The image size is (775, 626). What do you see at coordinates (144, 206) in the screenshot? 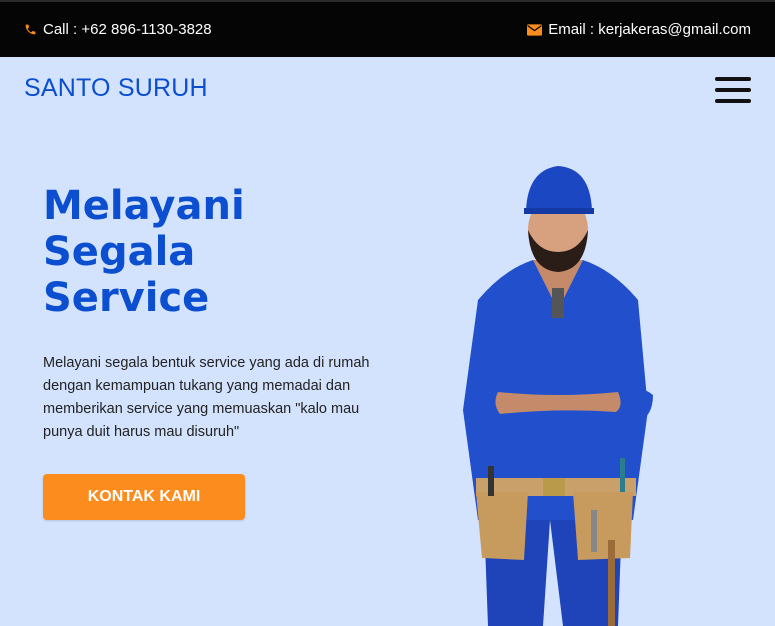
I see `hero-title-line: Melayani` at bounding box center [144, 206].